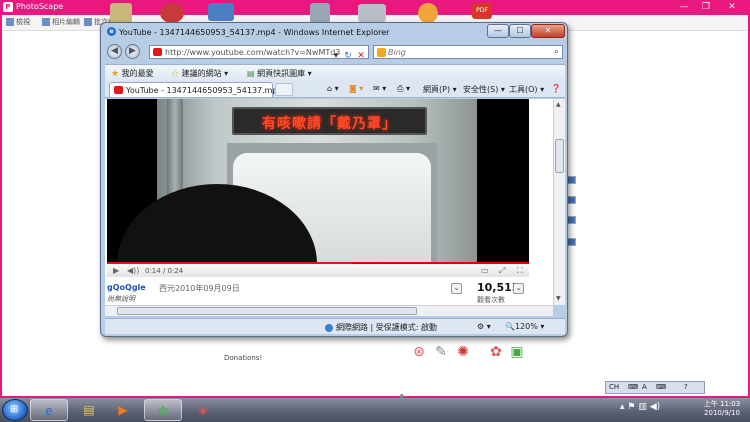 This screenshot has height=422, width=750. What do you see at coordinates (482, 11) in the screenshot?
I see `pdf-icon: PDF` at bounding box center [482, 11].